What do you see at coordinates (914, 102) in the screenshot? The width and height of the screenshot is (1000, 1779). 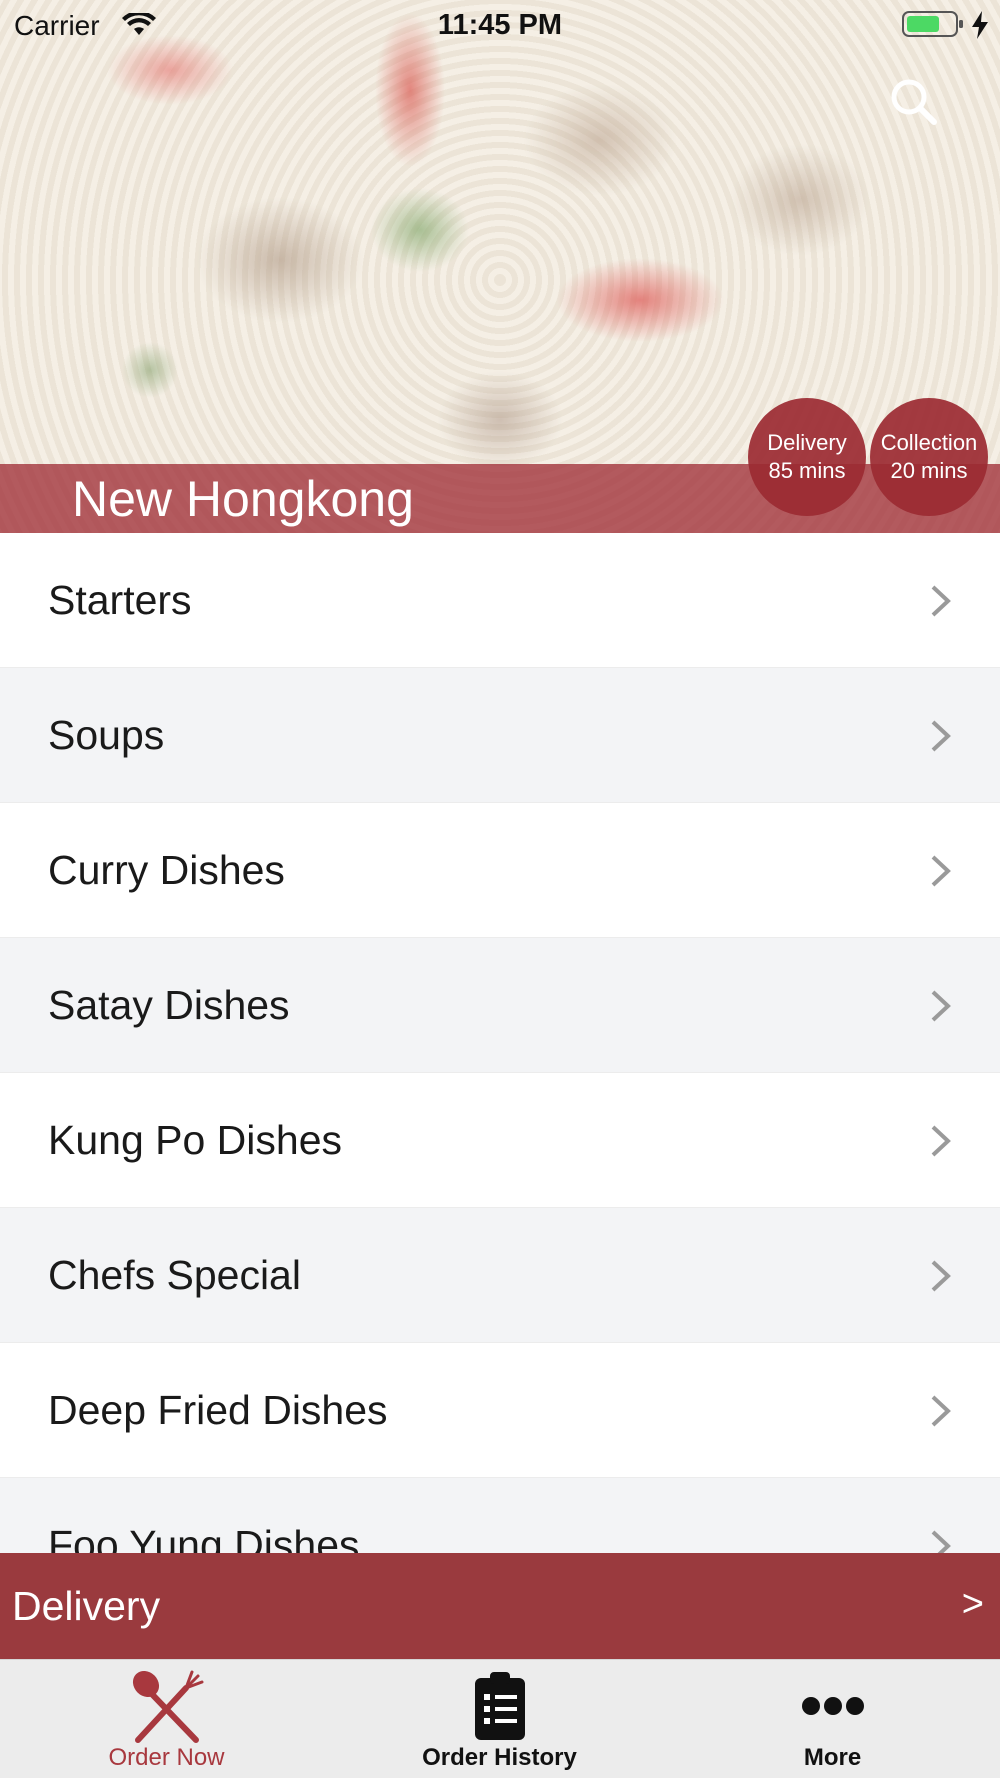 I see `search-icon` at bounding box center [914, 102].